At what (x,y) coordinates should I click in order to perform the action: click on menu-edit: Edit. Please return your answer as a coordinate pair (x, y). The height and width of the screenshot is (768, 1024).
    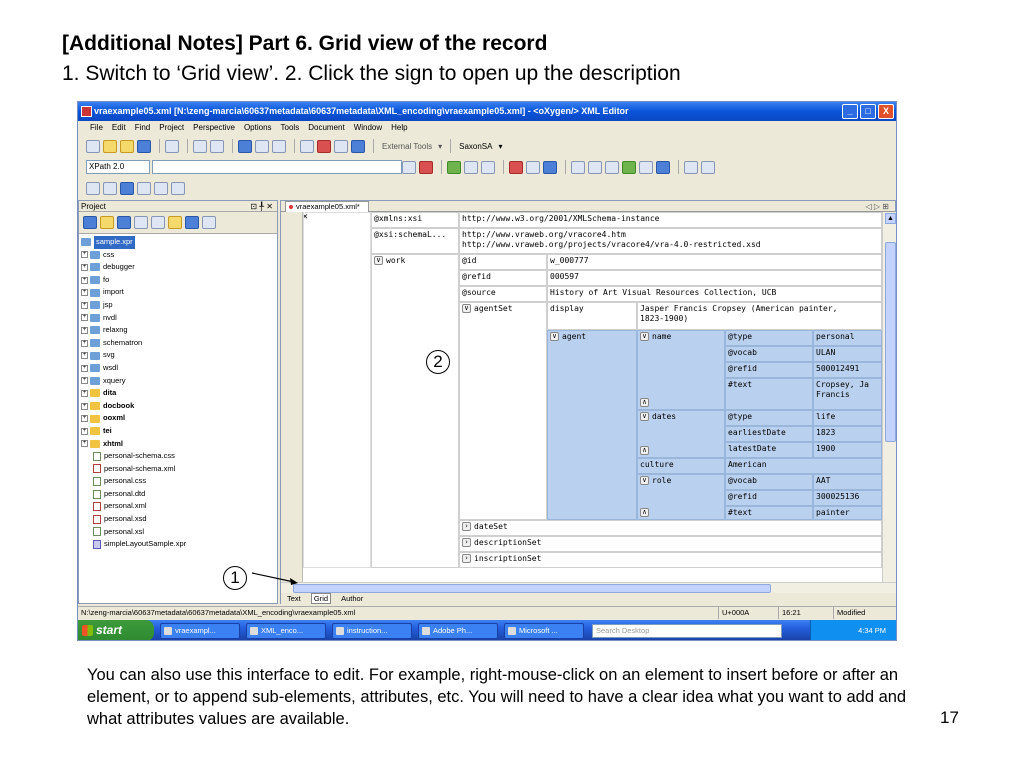
    Looking at the image, I should click on (119, 127).